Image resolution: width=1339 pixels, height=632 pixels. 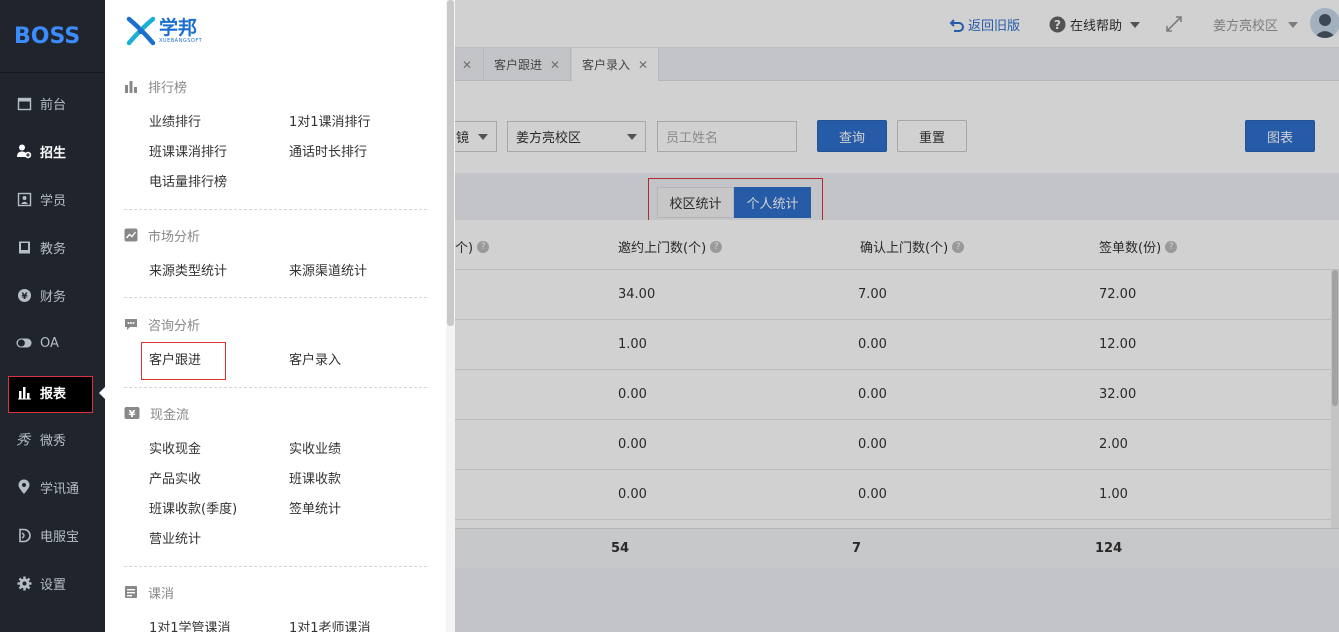 I want to click on menu-item-performance-received: 实收业绩, so click(x=315, y=447).